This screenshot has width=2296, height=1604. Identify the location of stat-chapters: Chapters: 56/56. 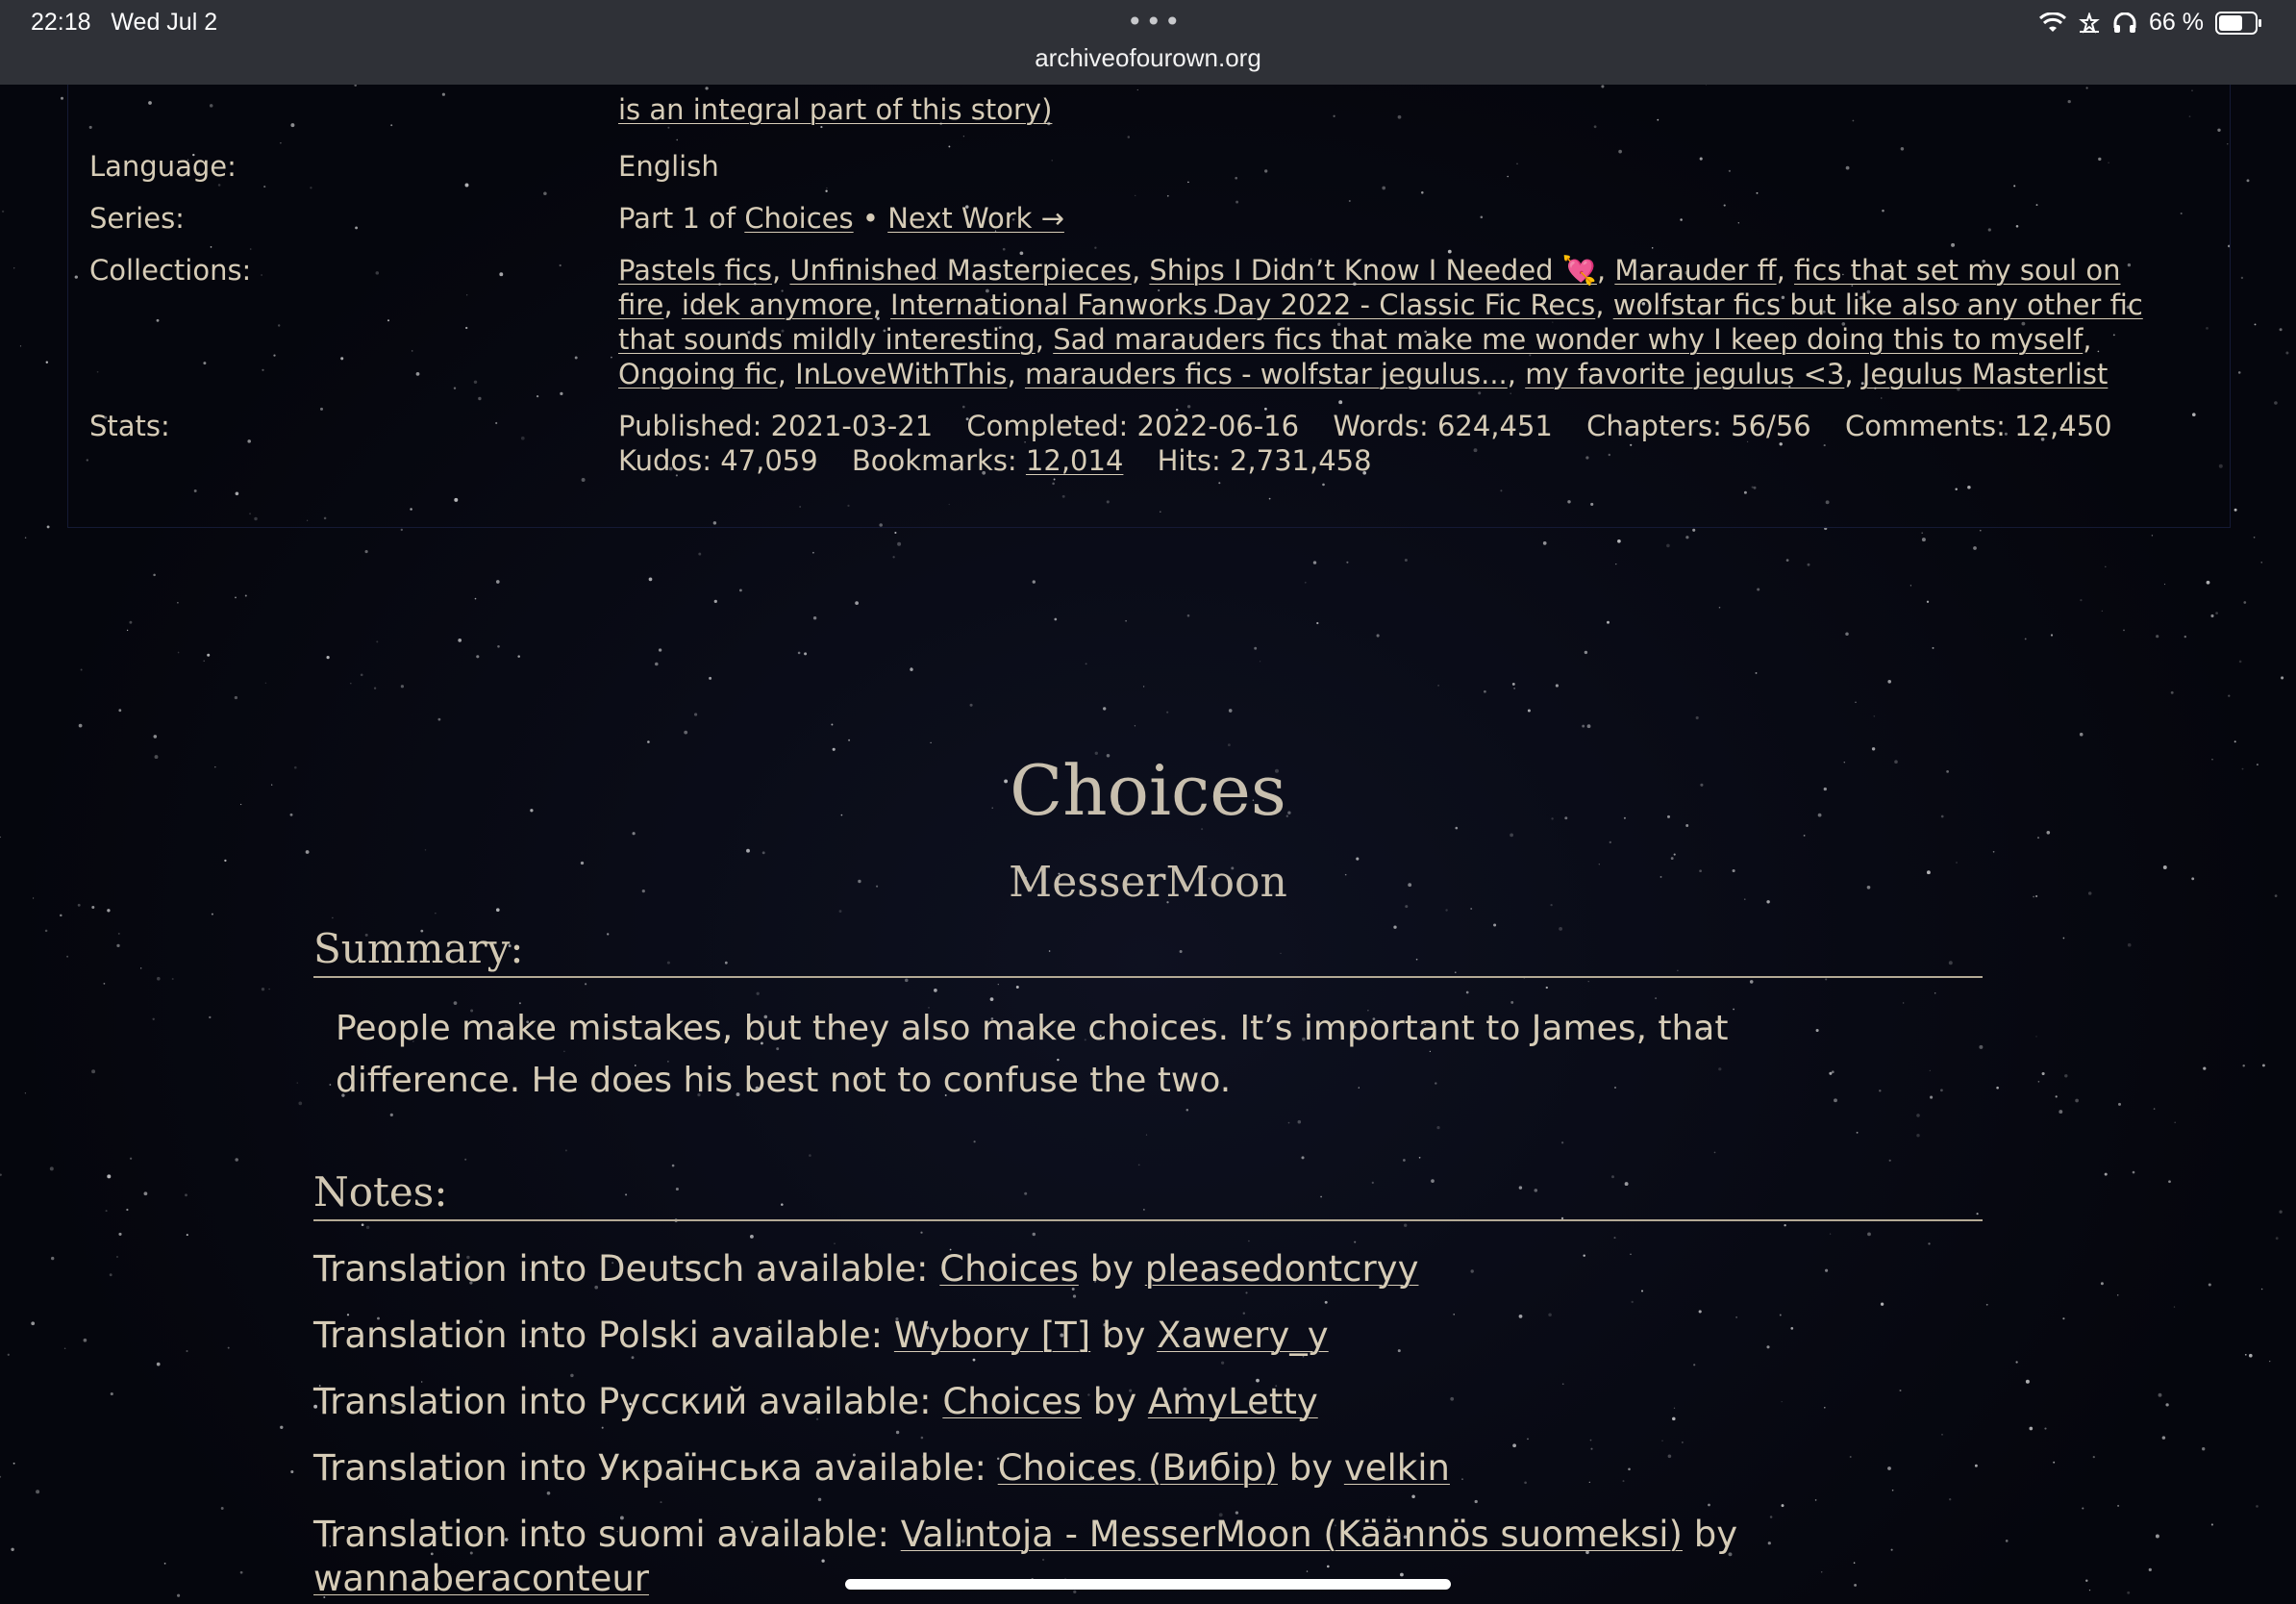
(1698, 426).